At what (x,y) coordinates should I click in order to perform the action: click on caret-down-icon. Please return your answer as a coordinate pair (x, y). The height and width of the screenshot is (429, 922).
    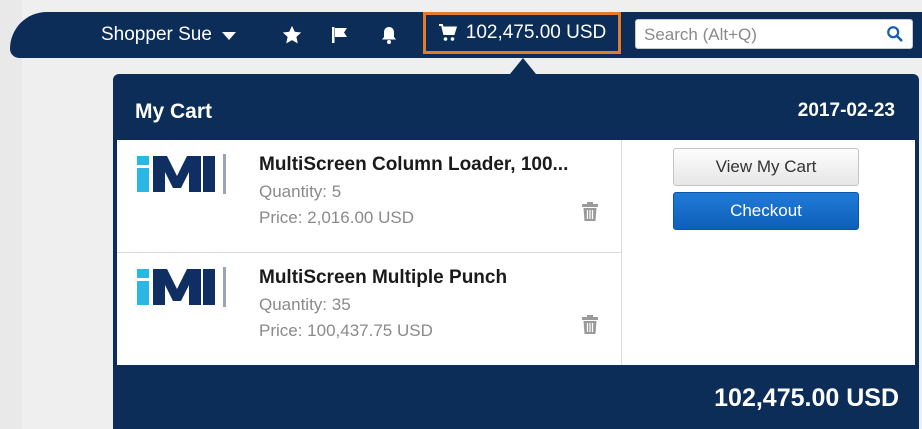
    Looking at the image, I should click on (228, 36).